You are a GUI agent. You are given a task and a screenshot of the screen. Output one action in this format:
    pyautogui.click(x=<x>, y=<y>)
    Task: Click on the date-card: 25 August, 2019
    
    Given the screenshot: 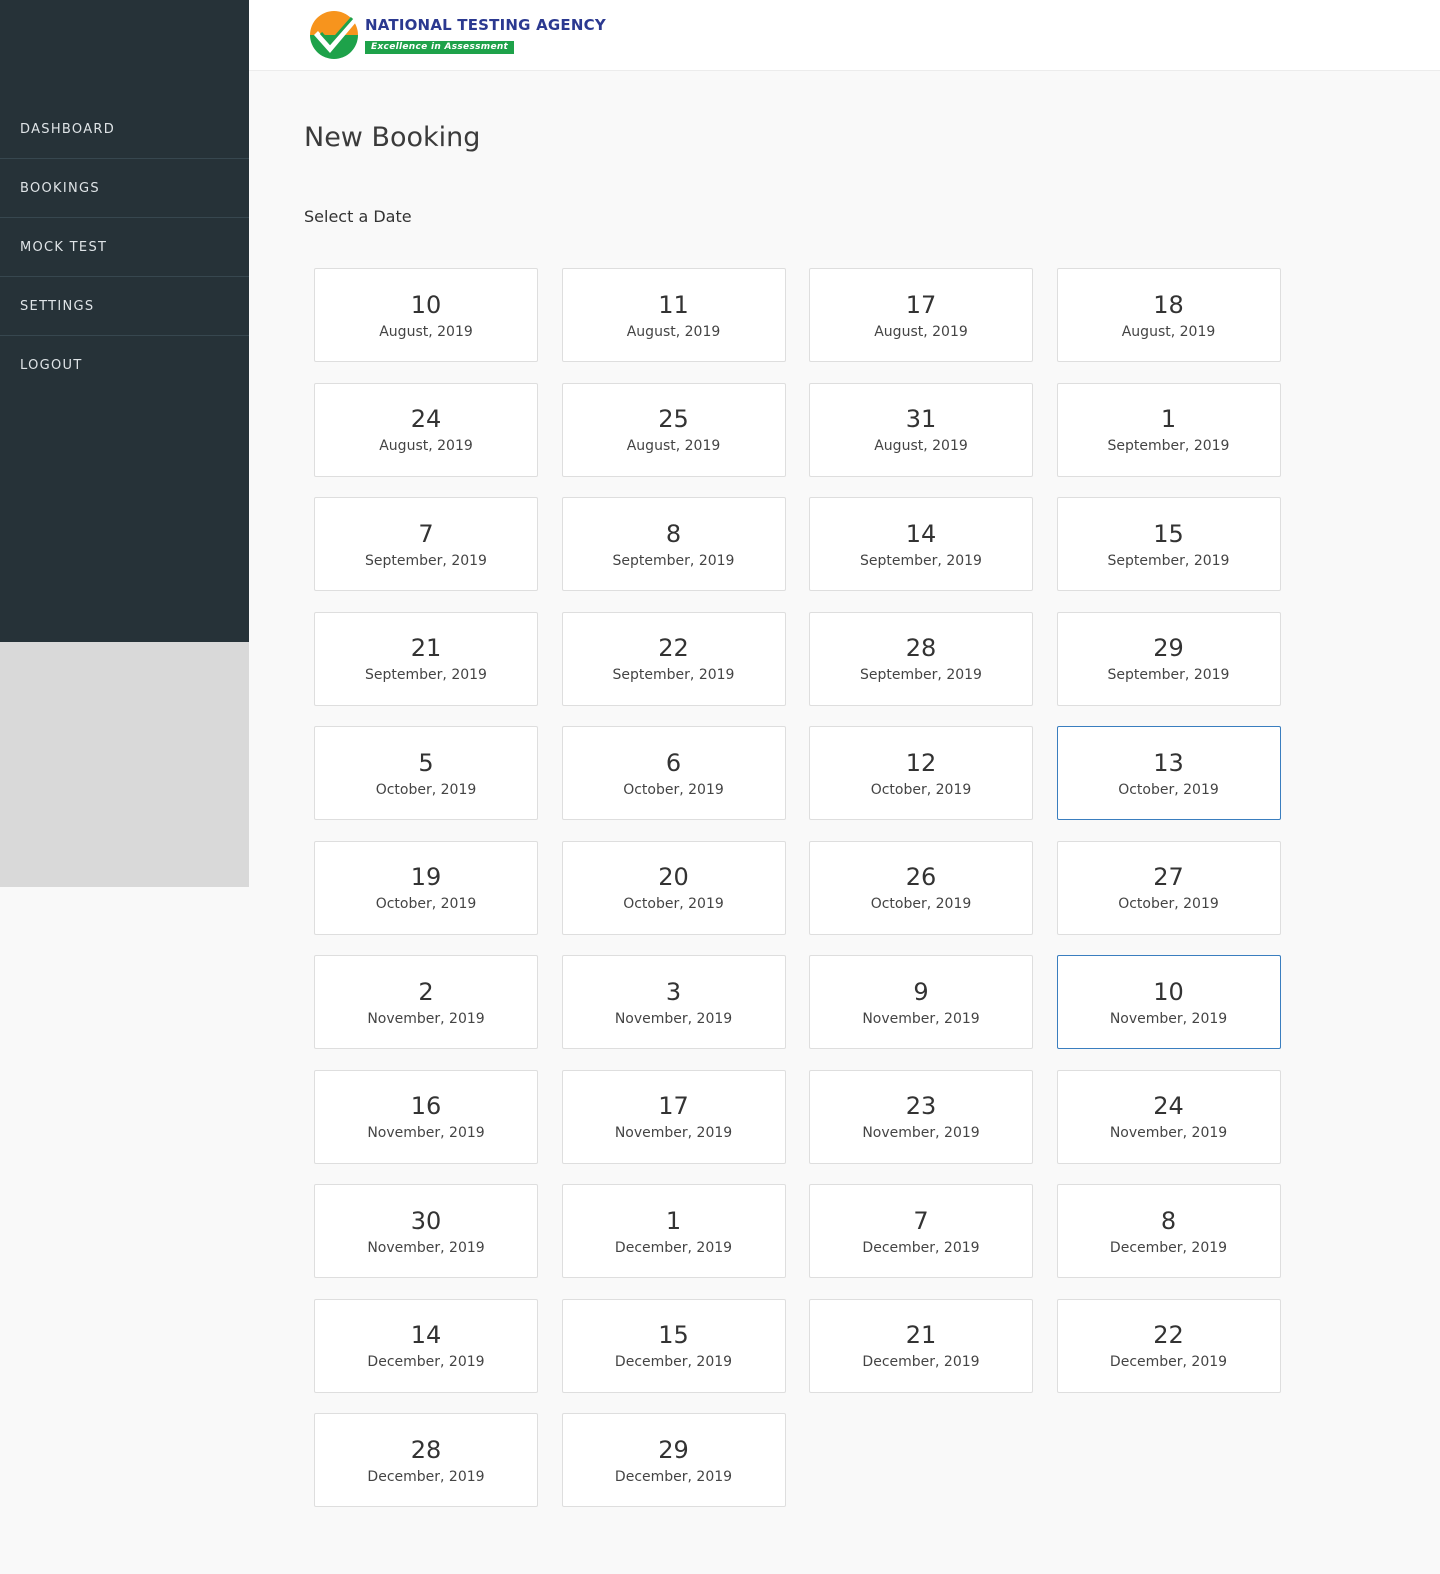 What is the action you would take?
    pyautogui.click(x=673, y=429)
    